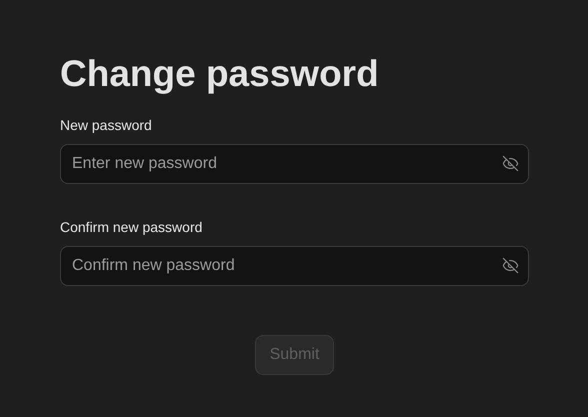 The width and height of the screenshot is (588, 417). Describe the element at coordinates (131, 227) in the screenshot. I see `field-label: Confirm new password` at that location.